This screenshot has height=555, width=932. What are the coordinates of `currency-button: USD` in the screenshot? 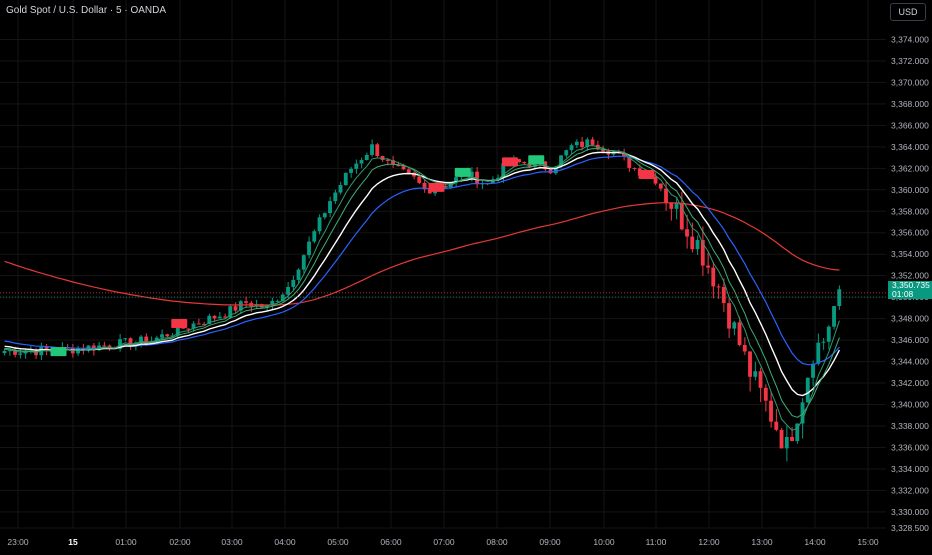 It's located at (908, 12).